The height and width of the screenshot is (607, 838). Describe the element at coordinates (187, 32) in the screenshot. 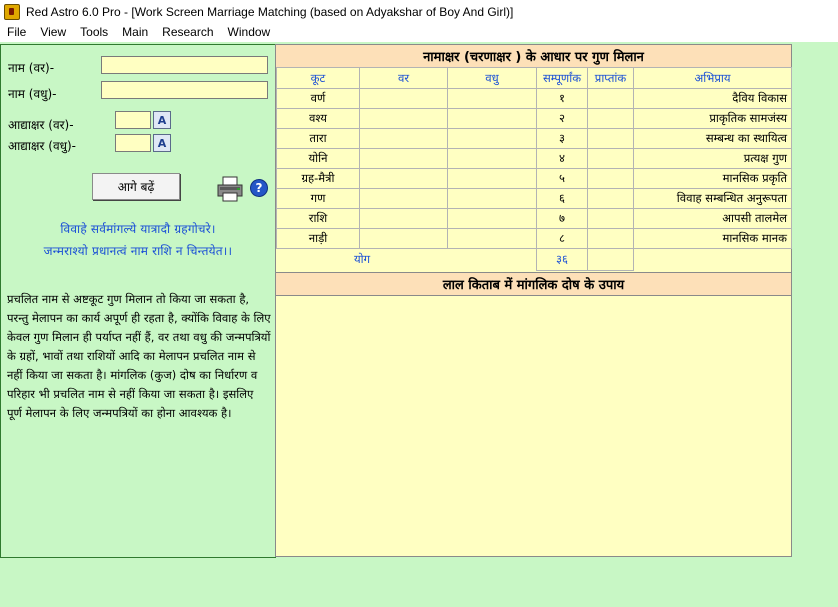

I see `menu-research: Research` at that location.